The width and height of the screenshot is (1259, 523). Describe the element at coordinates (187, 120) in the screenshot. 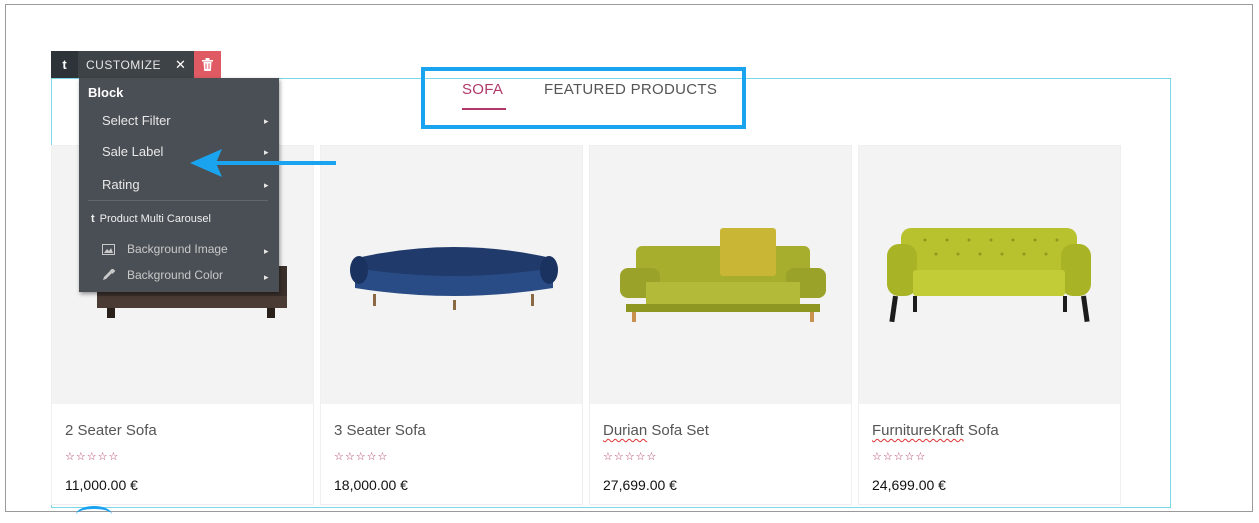

I see `menu-item-select-filter: Select Filter` at that location.